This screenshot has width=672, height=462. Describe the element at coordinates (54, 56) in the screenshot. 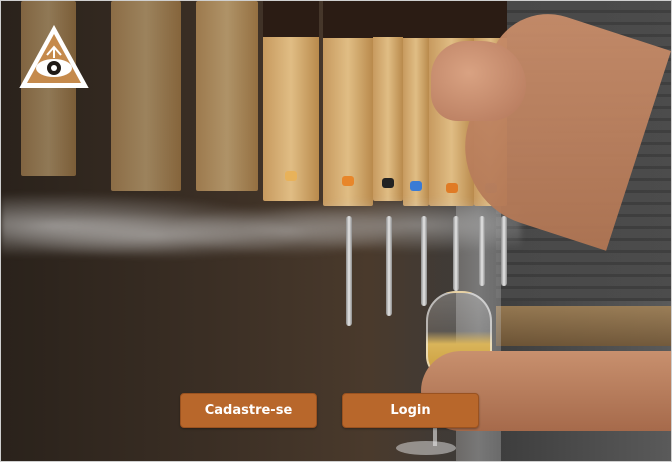

I see `eye-triangle-logo-icon` at that location.